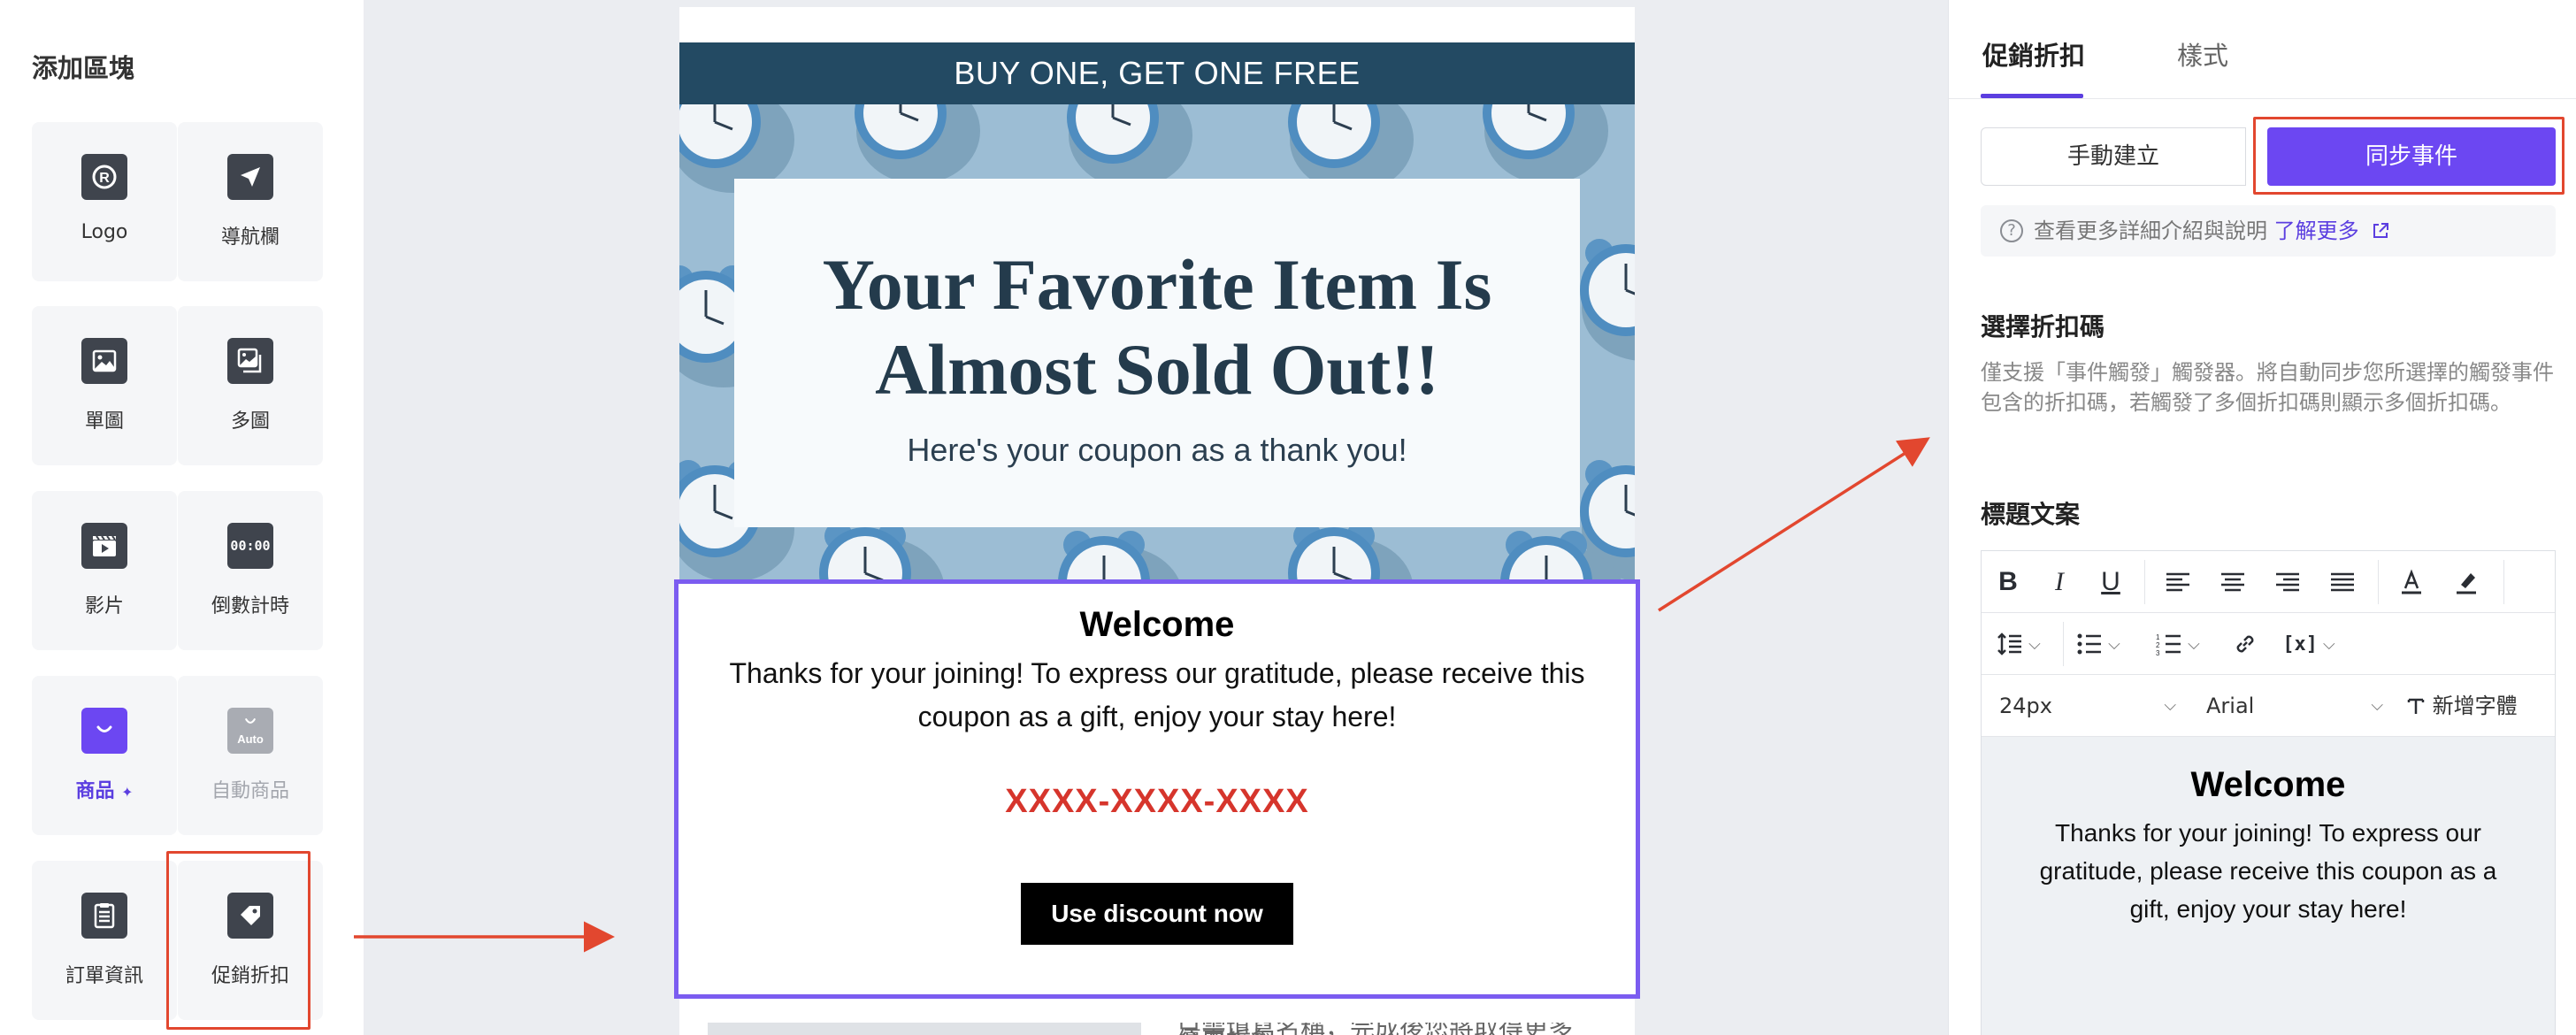  I want to click on block-video: 影片, so click(104, 570).